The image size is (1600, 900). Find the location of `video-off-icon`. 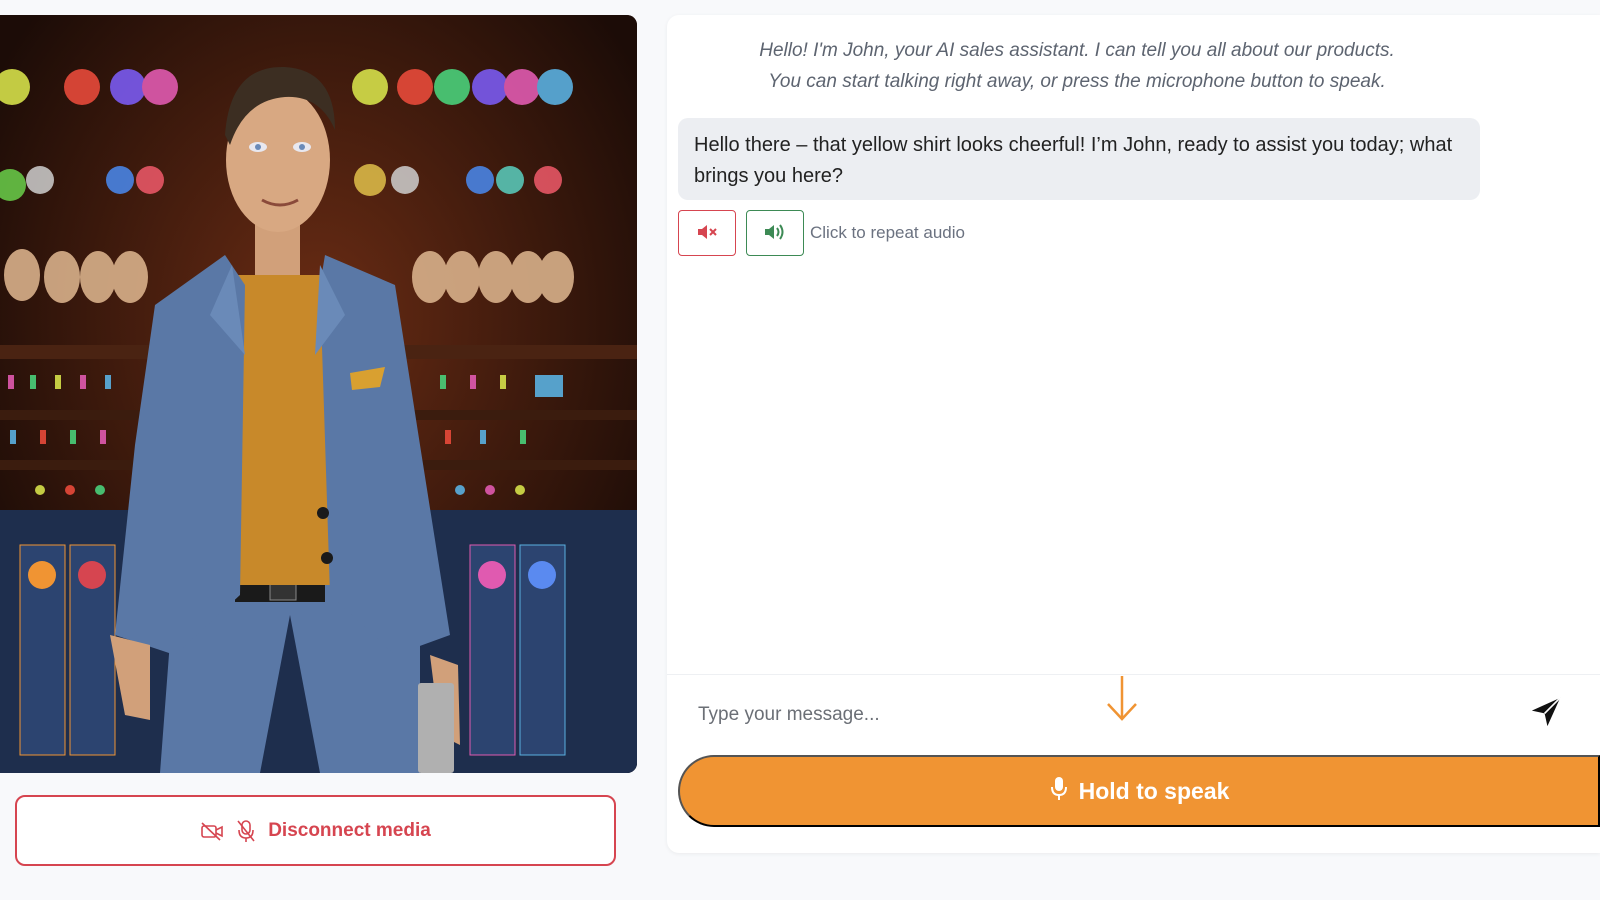

video-off-icon is located at coordinates (212, 831).